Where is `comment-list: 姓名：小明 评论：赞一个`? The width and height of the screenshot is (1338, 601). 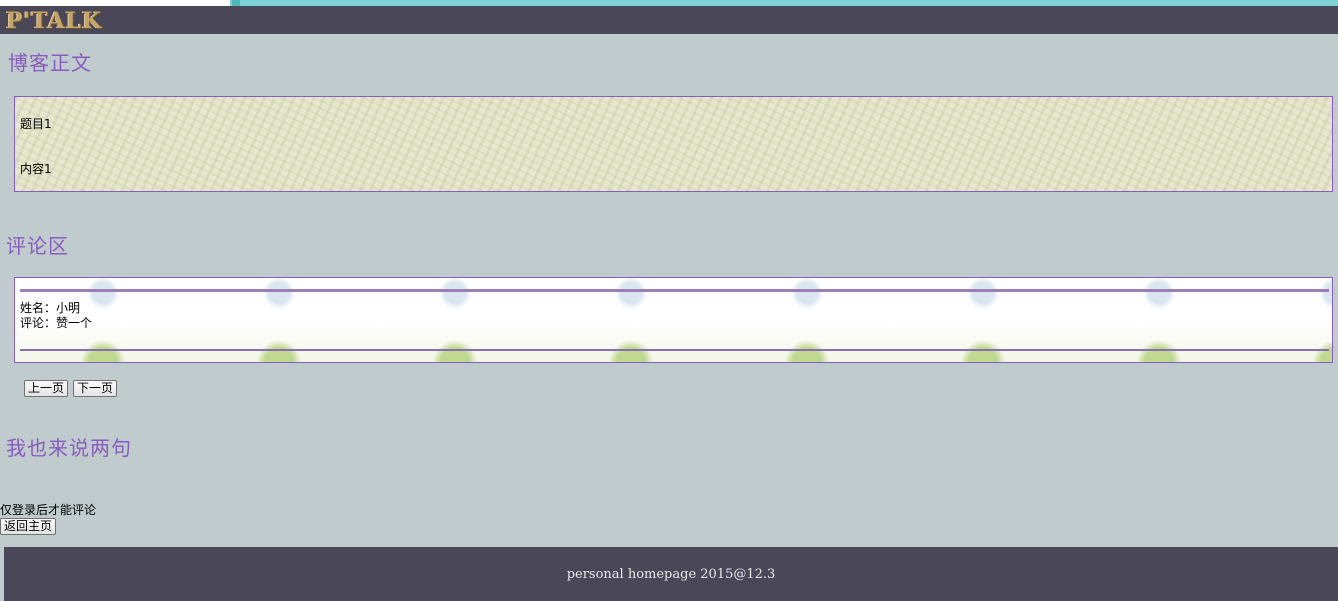
comment-list: 姓名：小明 评论：赞一个 is located at coordinates (673, 320).